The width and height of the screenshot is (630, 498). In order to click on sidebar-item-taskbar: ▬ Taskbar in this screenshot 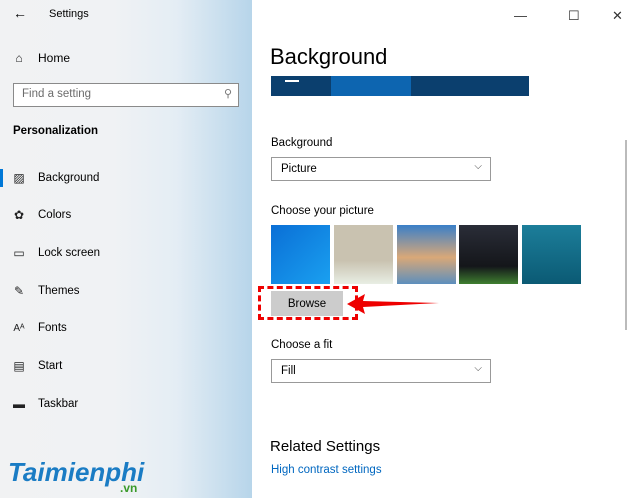, I will do `click(126, 404)`.